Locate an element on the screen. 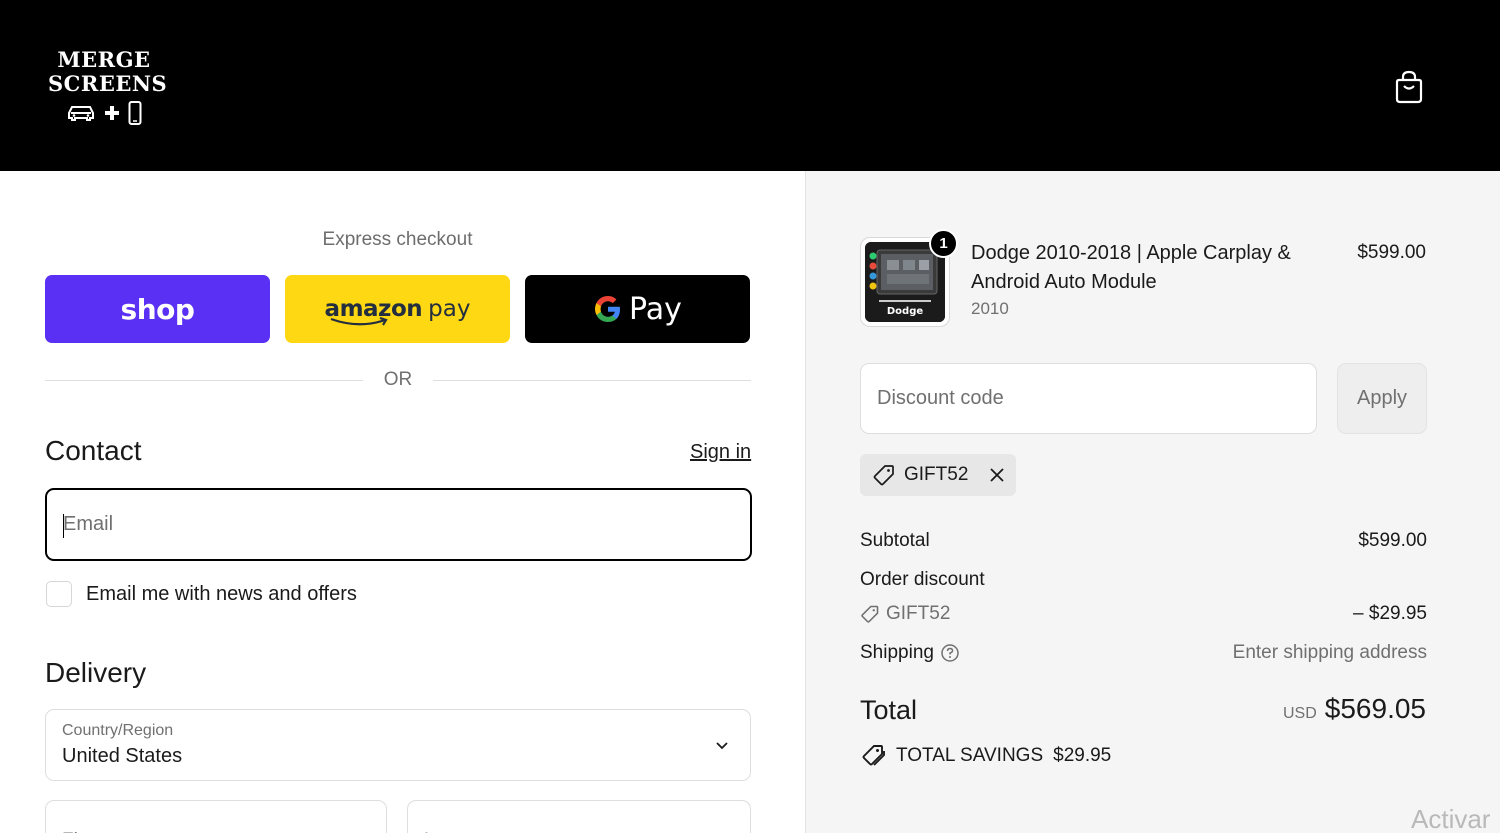  last-name-field is located at coordinates (579, 817).